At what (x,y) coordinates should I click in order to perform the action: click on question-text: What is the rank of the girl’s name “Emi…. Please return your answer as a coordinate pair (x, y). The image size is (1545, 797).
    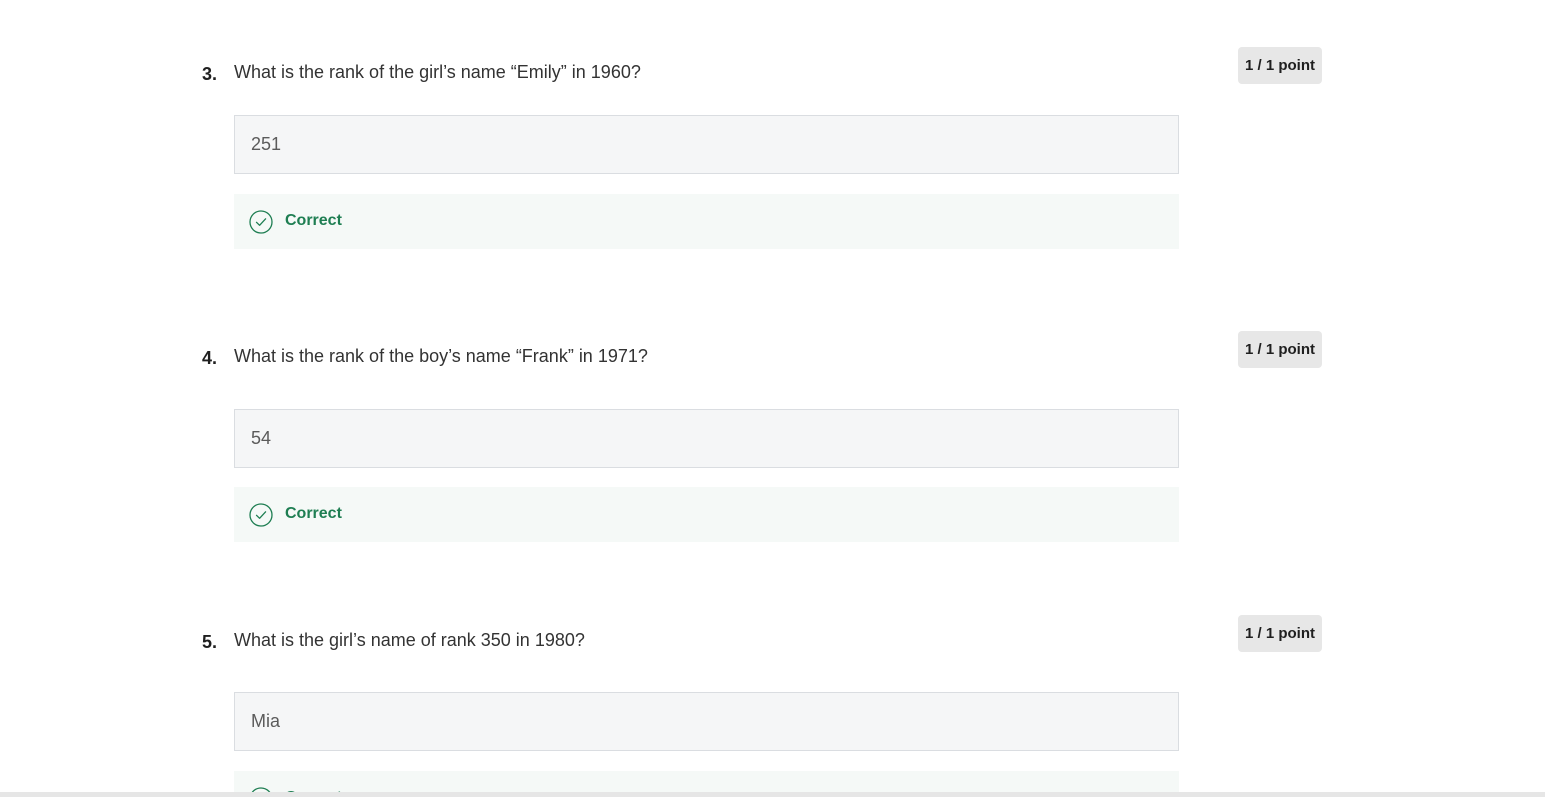
    Looking at the image, I should click on (437, 72).